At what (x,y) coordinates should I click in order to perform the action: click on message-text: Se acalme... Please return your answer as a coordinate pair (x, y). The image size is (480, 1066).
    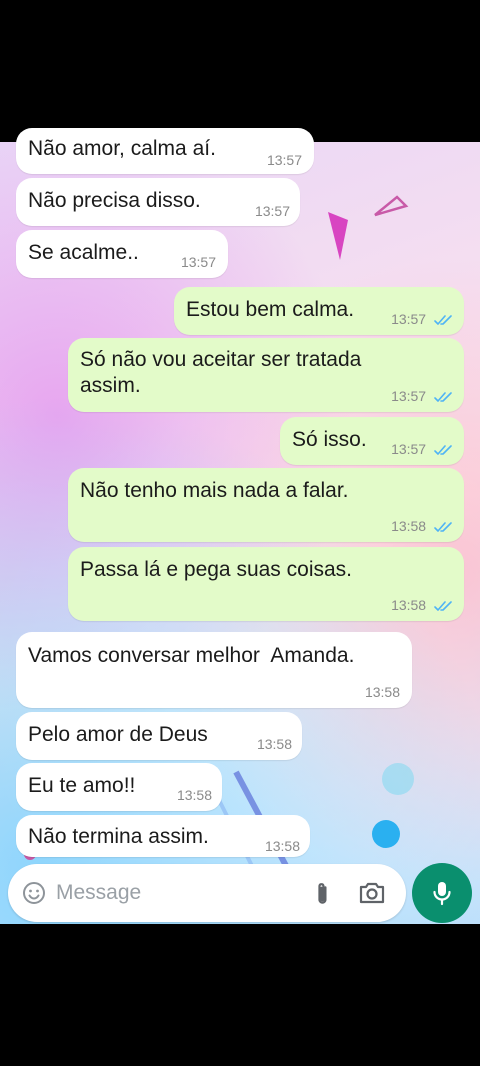
    Looking at the image, I should click on (83, 252).